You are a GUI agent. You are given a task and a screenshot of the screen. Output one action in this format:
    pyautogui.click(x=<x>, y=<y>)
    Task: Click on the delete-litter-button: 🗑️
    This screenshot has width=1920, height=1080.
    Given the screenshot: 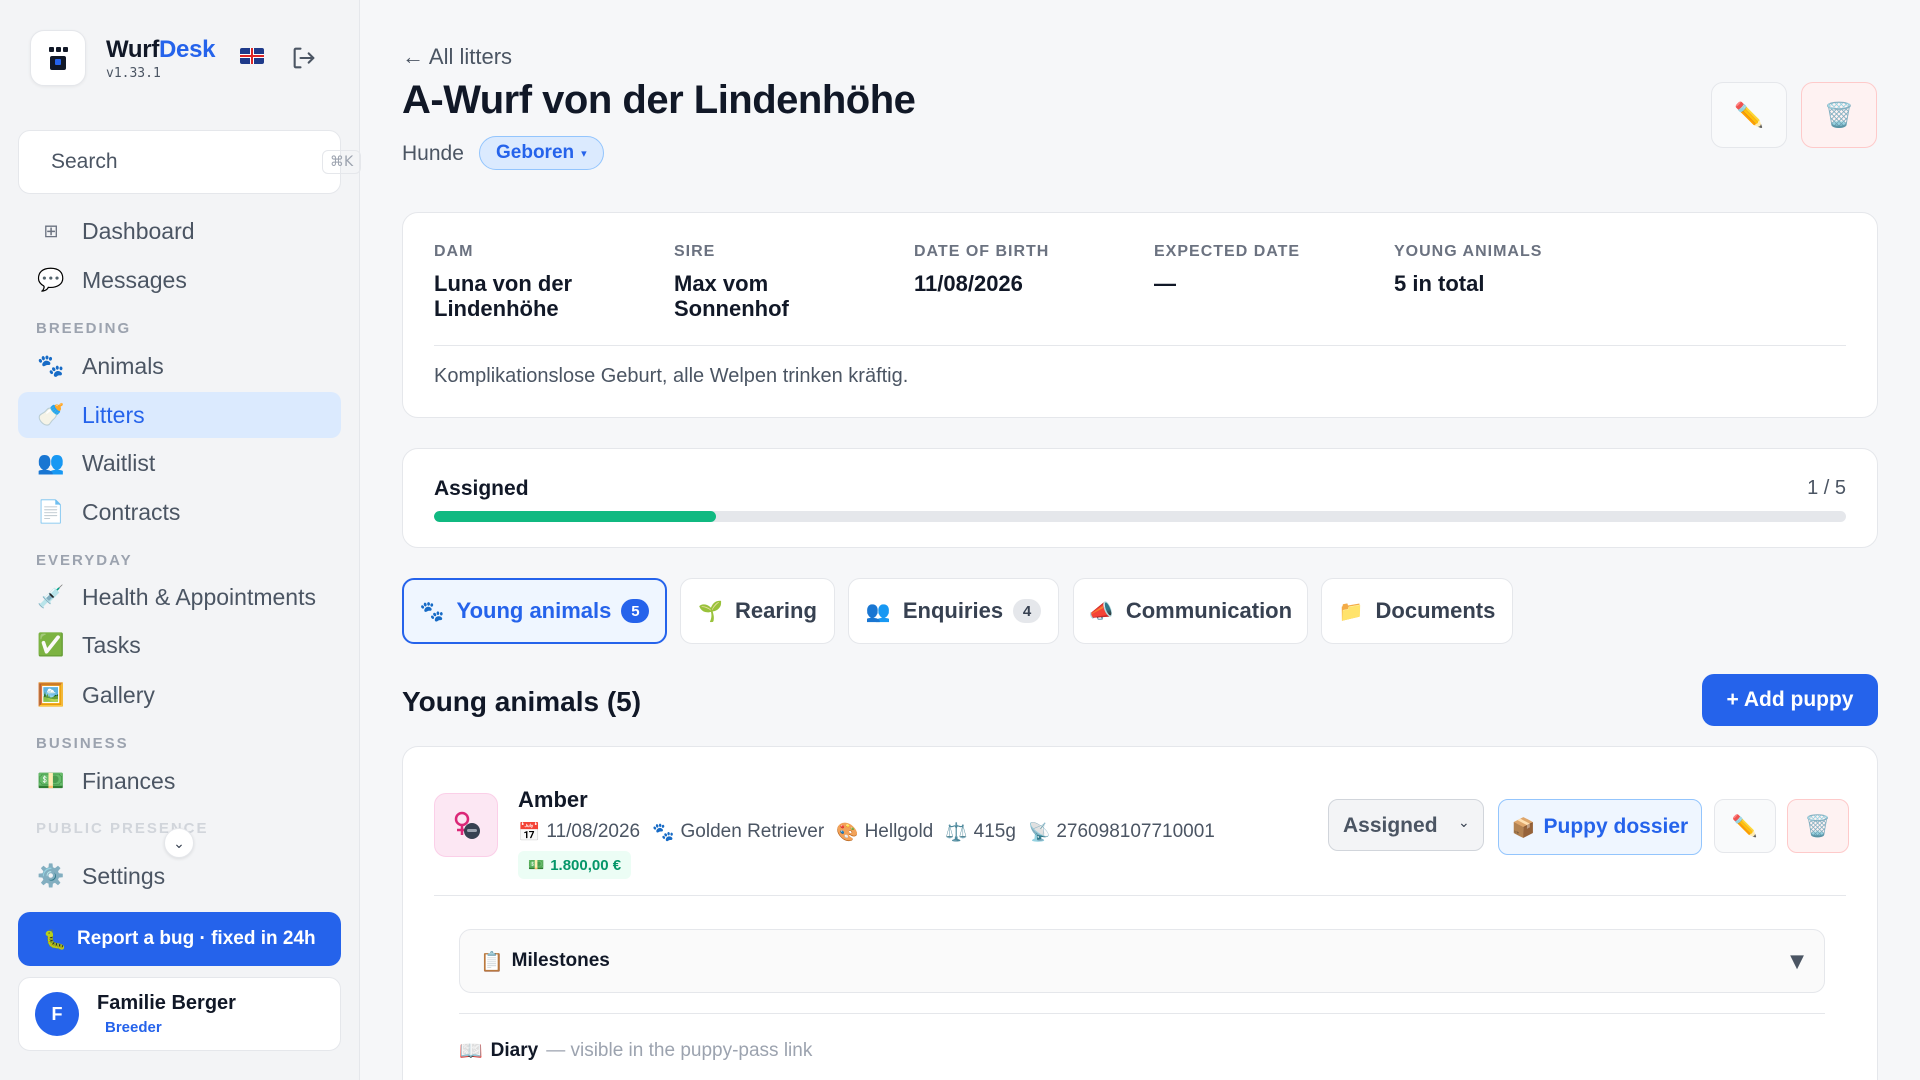 What is the action you would take?
    pyautogui.click(x=1839, y=115)
    